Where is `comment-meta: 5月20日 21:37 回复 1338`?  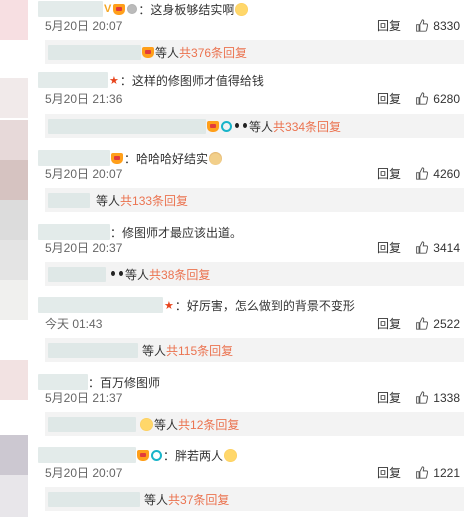 comment-meta: 5月20日 21:37 回复 1338 is located at coordinates (256, 397).